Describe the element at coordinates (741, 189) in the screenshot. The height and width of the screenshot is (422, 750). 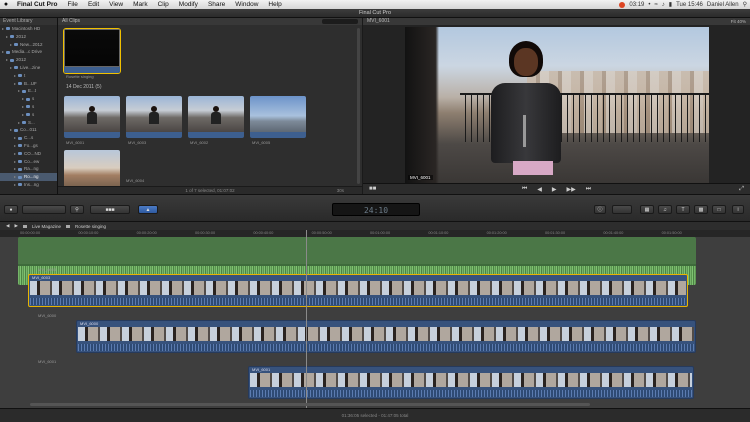
I see `fullscreen-icon: ⤢` at that location.